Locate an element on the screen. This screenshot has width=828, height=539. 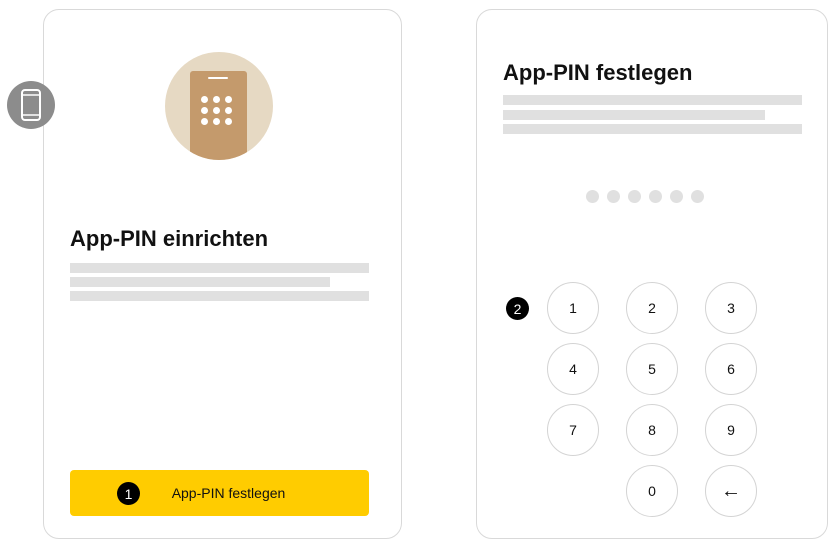
keypad-key-0: 0 is located at coordinates (652, 491).